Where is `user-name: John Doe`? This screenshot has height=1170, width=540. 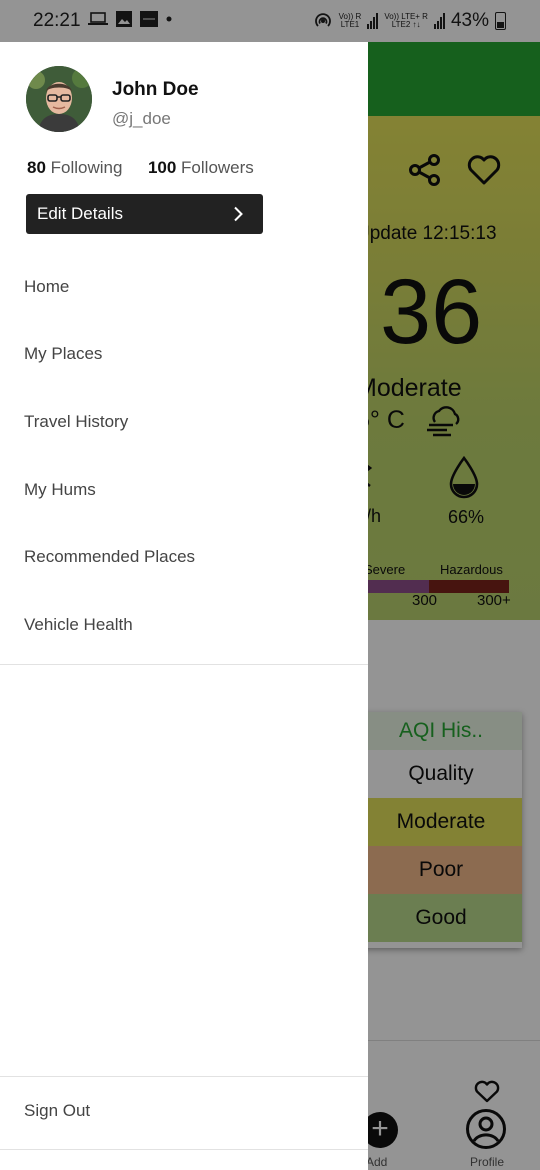 user-name: John Doe is located at coordinates (155, 89).